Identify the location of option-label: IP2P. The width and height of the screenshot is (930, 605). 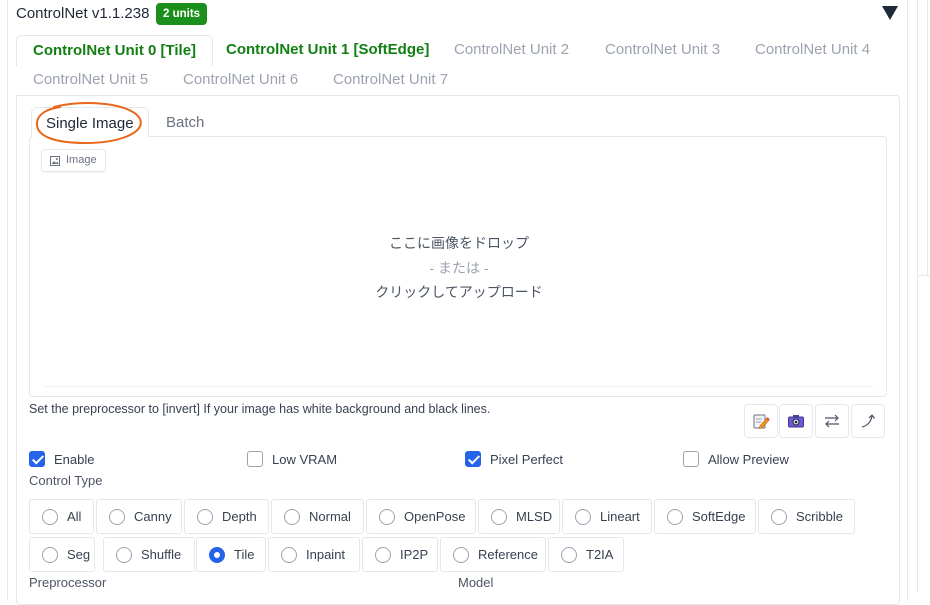
(414, 554).